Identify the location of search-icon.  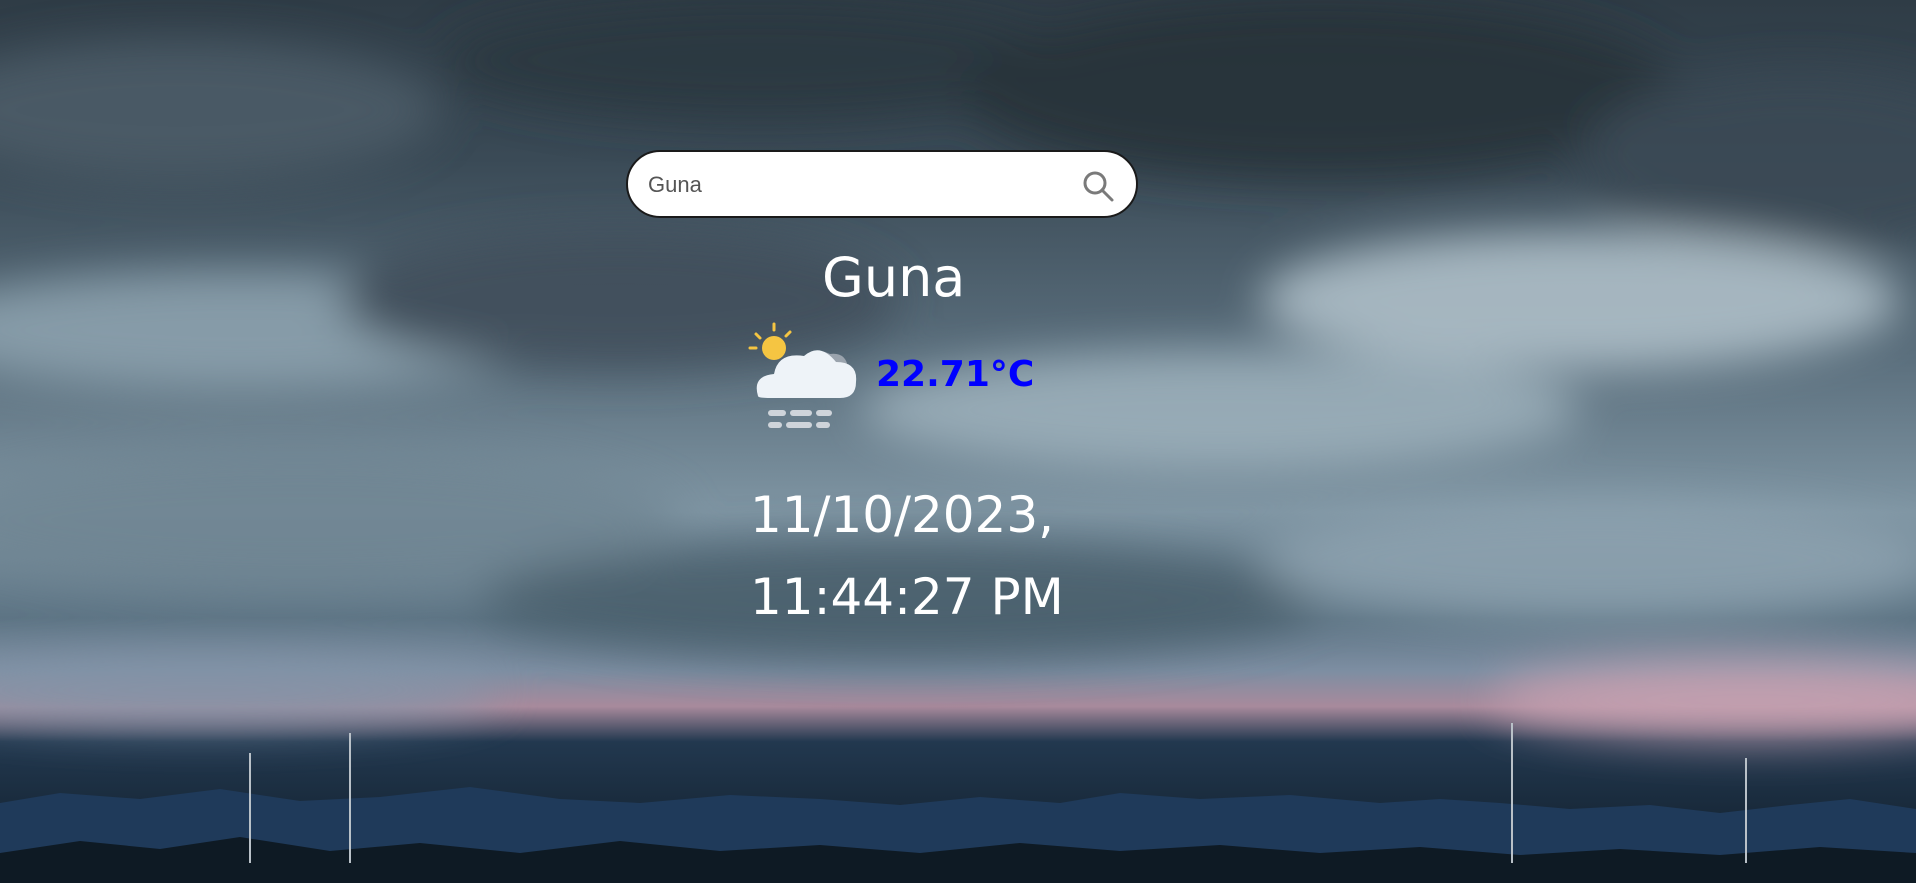
(1098, 186).